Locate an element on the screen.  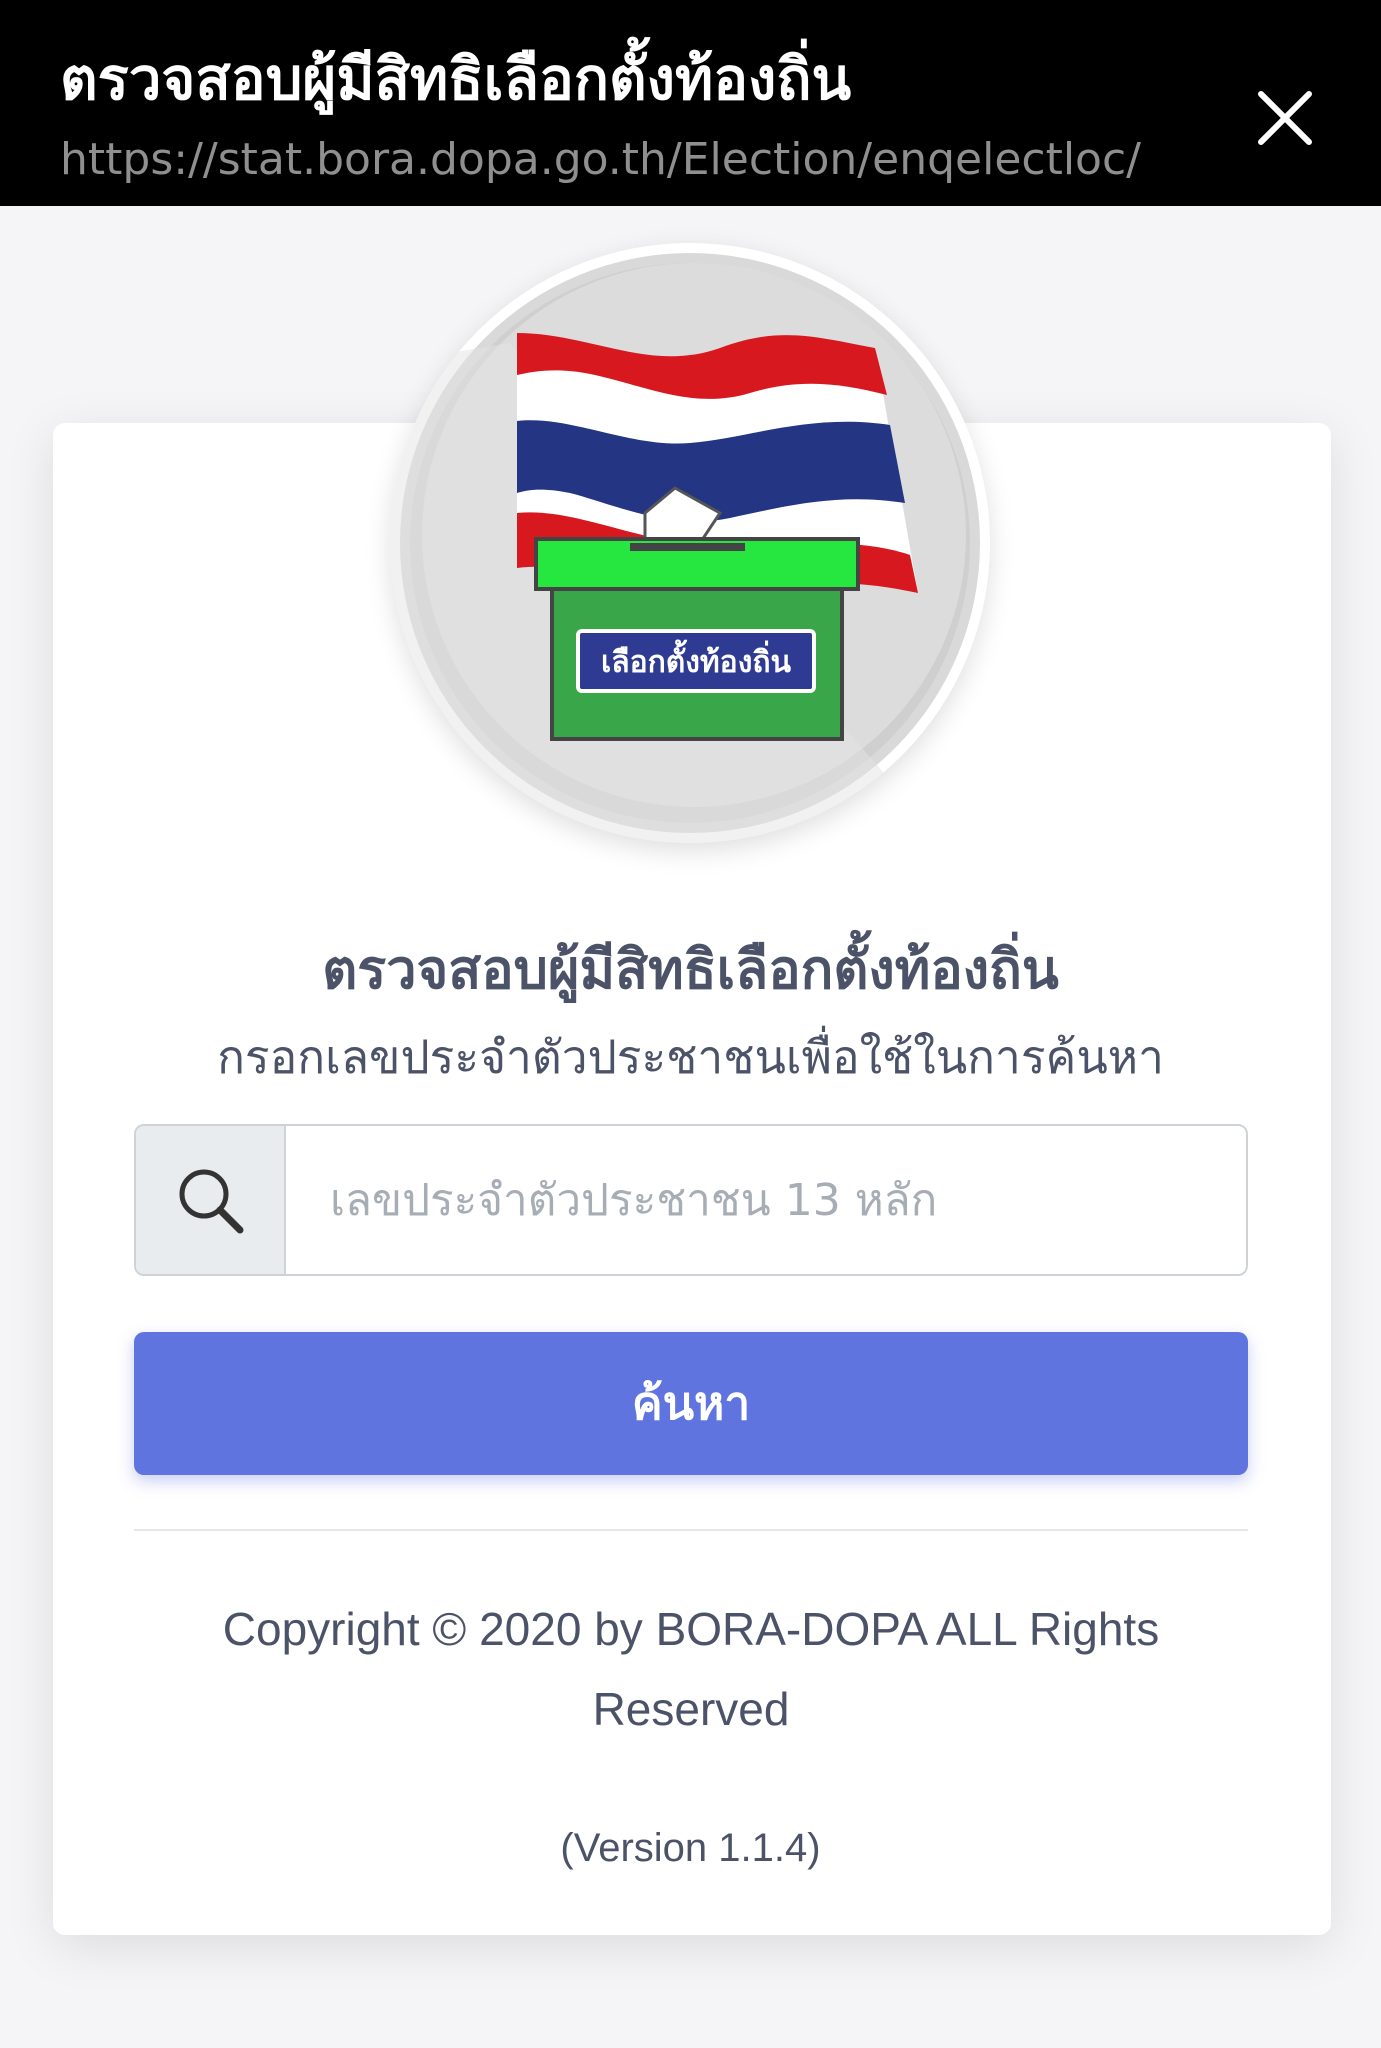
close-button is located at coordinates (1285, 118).